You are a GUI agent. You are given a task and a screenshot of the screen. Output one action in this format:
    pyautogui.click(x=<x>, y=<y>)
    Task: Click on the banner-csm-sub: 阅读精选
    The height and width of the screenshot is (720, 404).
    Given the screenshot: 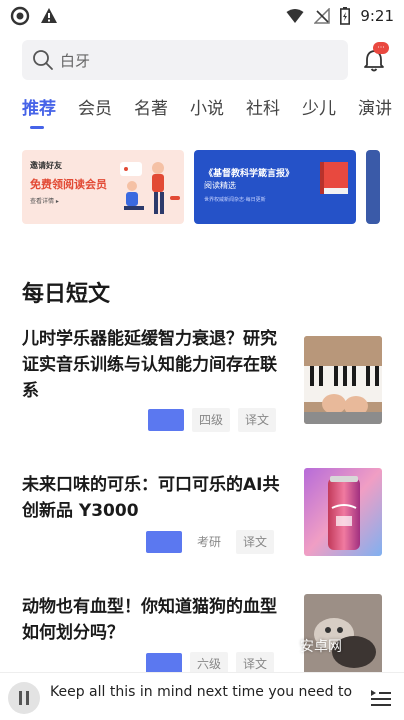 What is the action you would take?
    pyautogui.click(x=220, y=185)
    